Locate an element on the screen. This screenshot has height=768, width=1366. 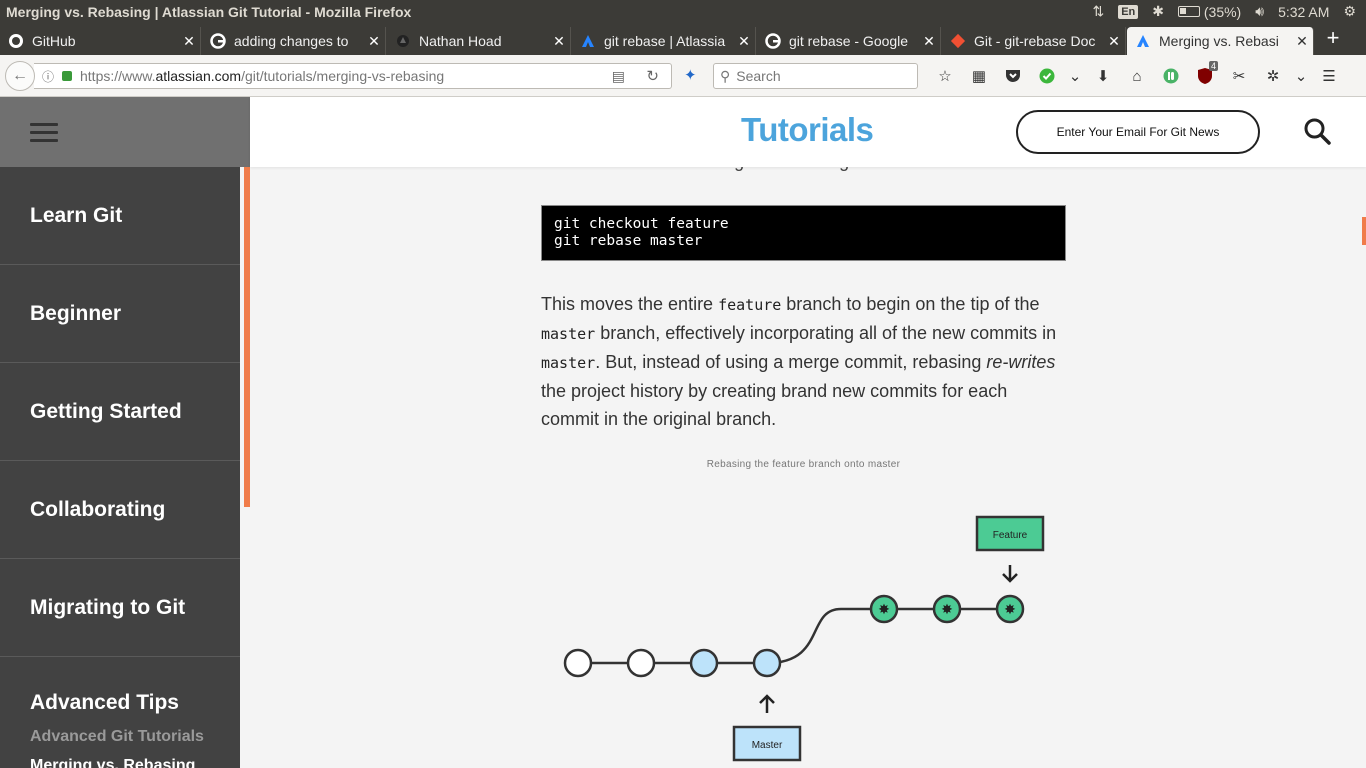
checkmark-extension-icon is located at coordinates (1047, 76).